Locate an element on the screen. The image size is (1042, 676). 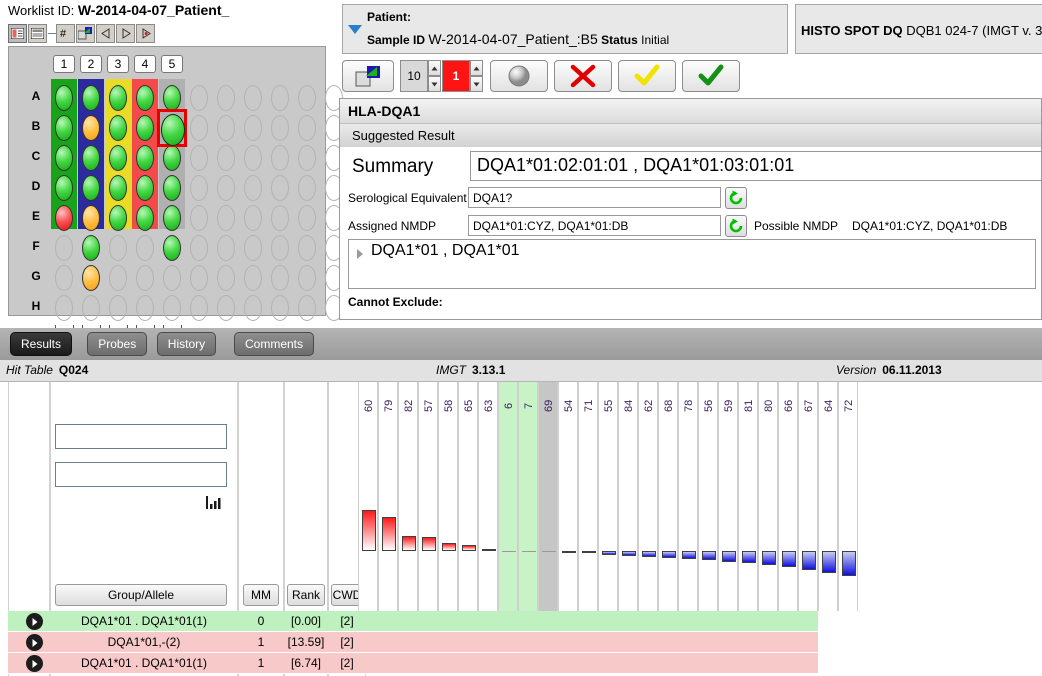
well-H8 is located at coordinates (253, 308).